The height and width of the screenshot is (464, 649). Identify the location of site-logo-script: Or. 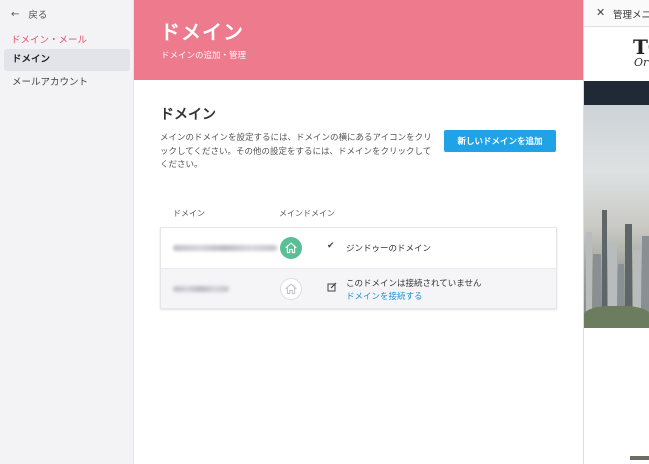
(641, 62).